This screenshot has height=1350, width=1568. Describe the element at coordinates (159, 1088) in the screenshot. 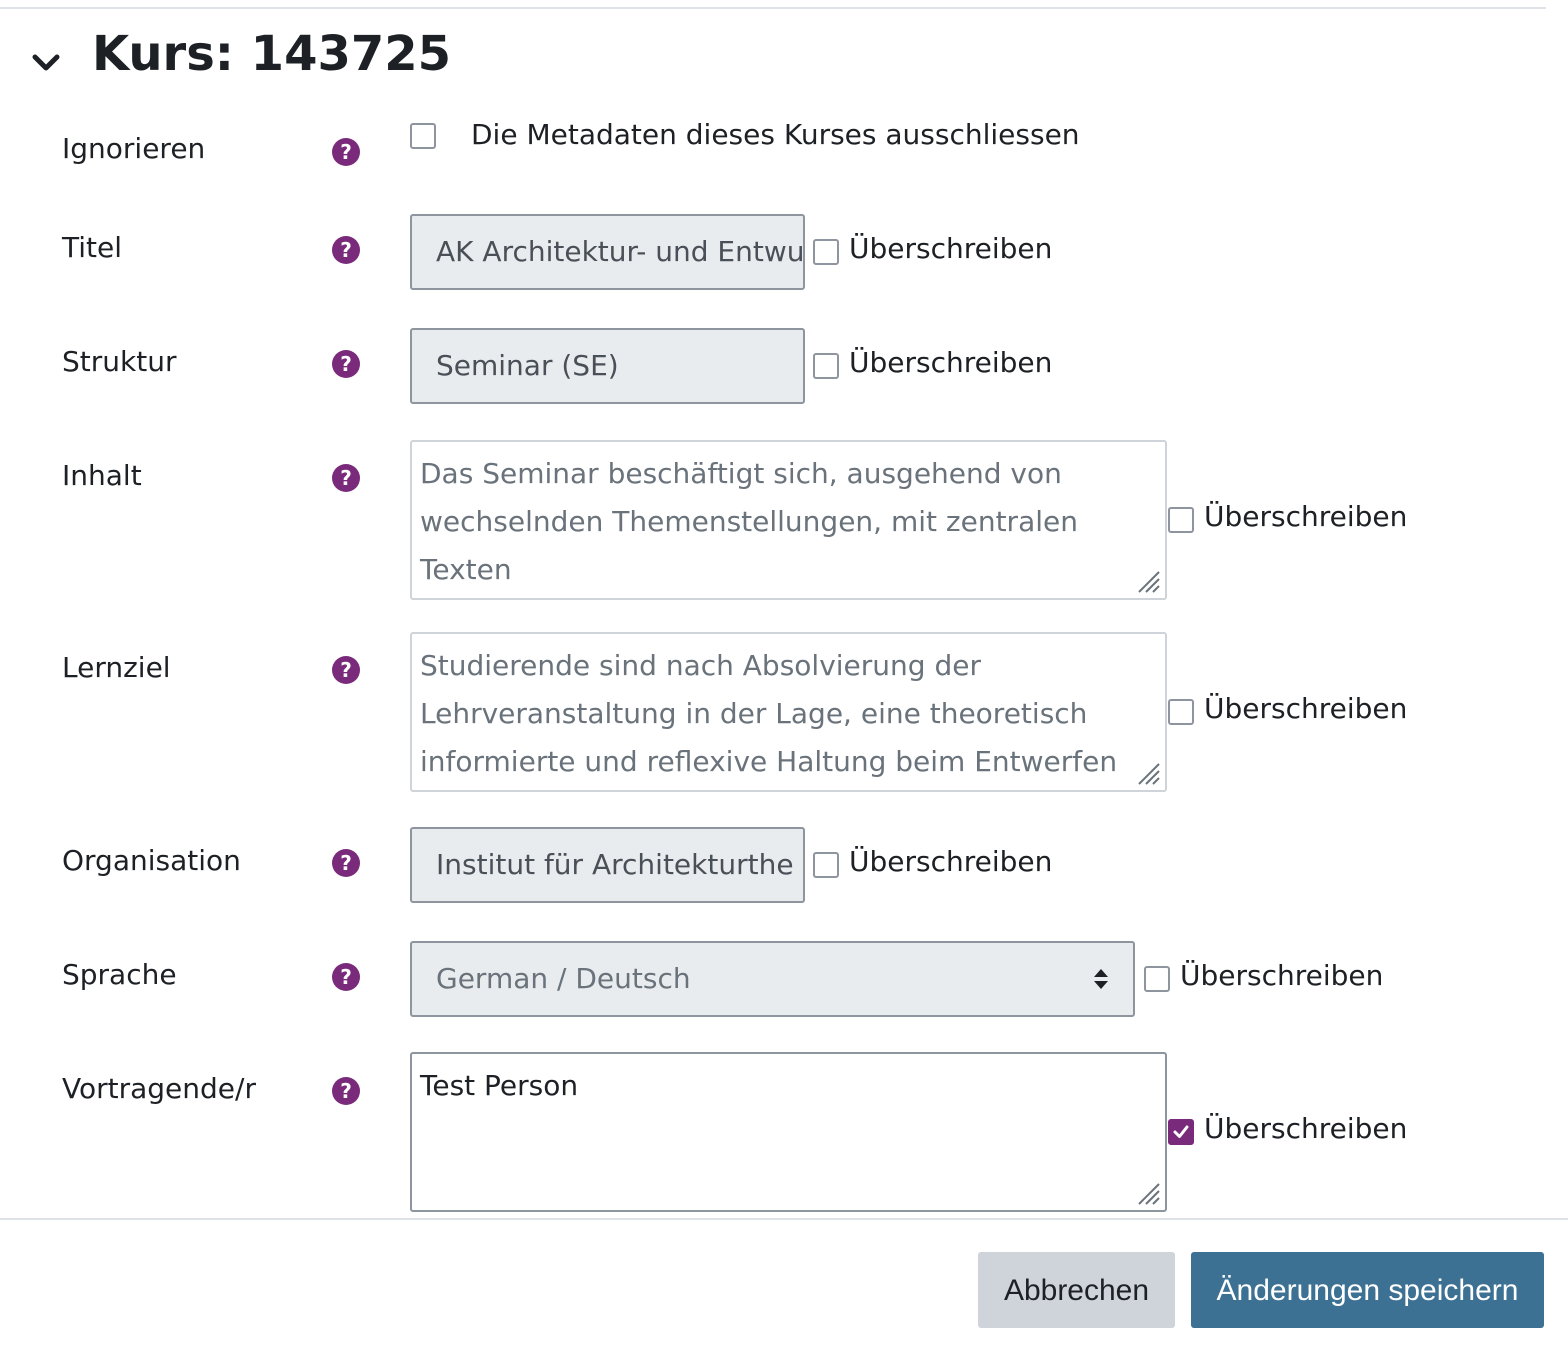

I see `vortragende-label: Vortragende/r` at that location.